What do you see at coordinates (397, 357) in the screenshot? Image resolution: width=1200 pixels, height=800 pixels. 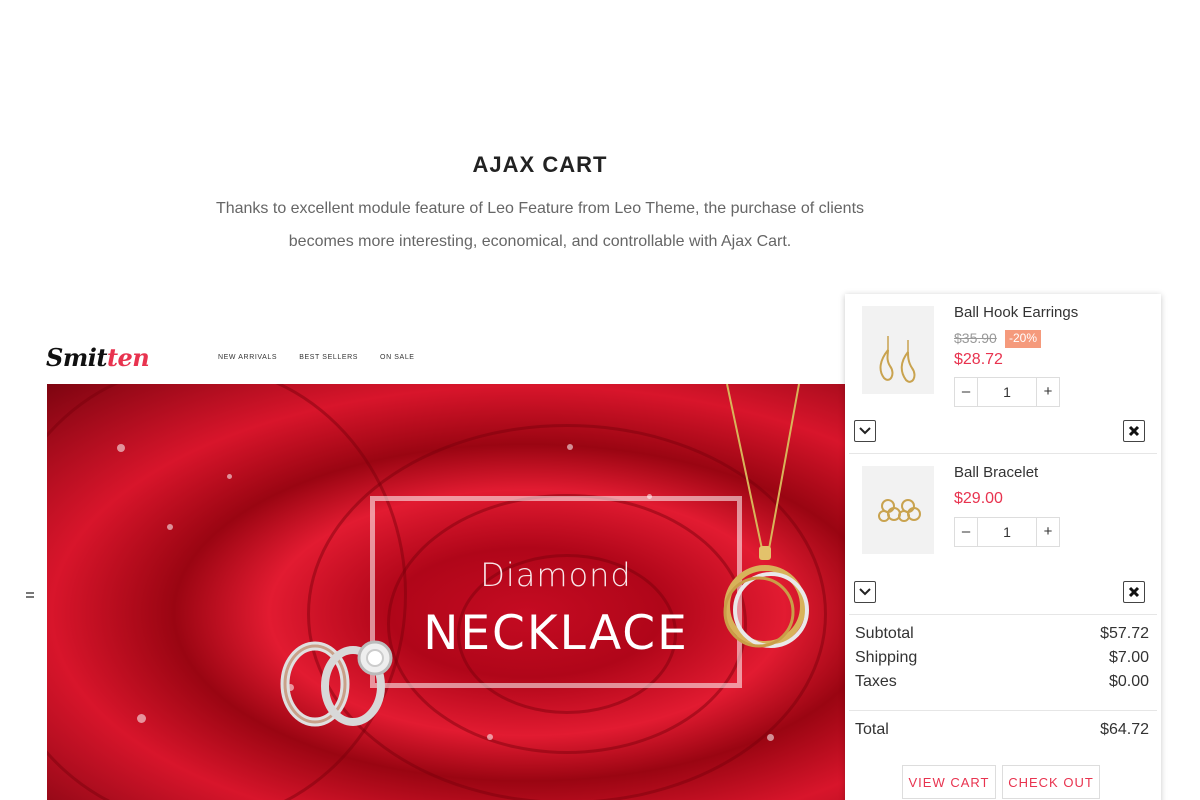 I see `nav-on-sale: ON SALE` at bounding box center [397, 357].